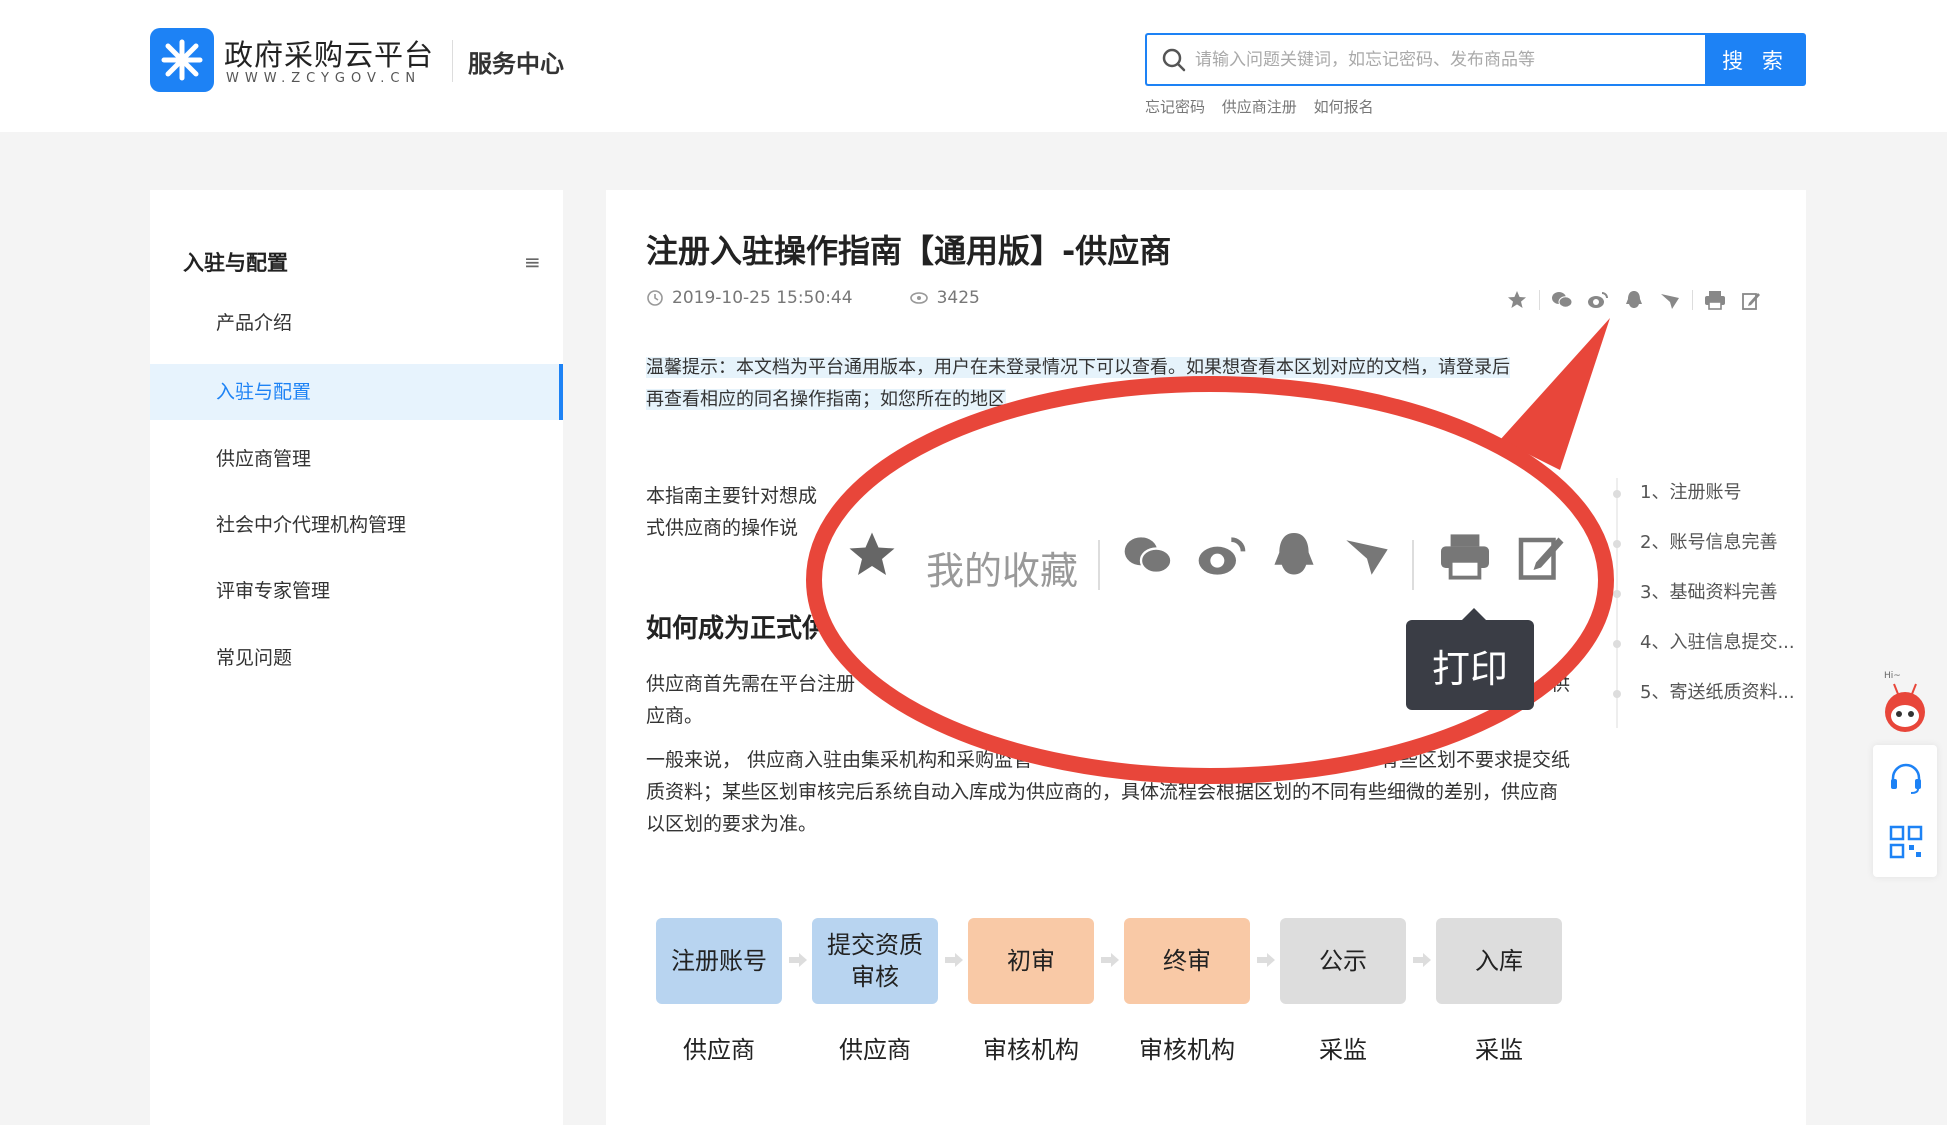 This screenshot has height=1125, width=1947. I want to click on zoom-feedback-edit-icon, so click(1541, 558).